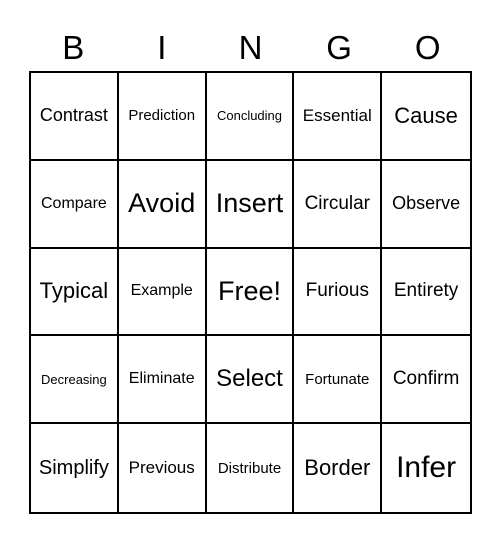 Image resolution: width=501 pixels, height=544 pixels. What do you see at coordinates (427, 47) in the screenshot?
I see `header-letter-o: O` at bounding box center [427, 47].